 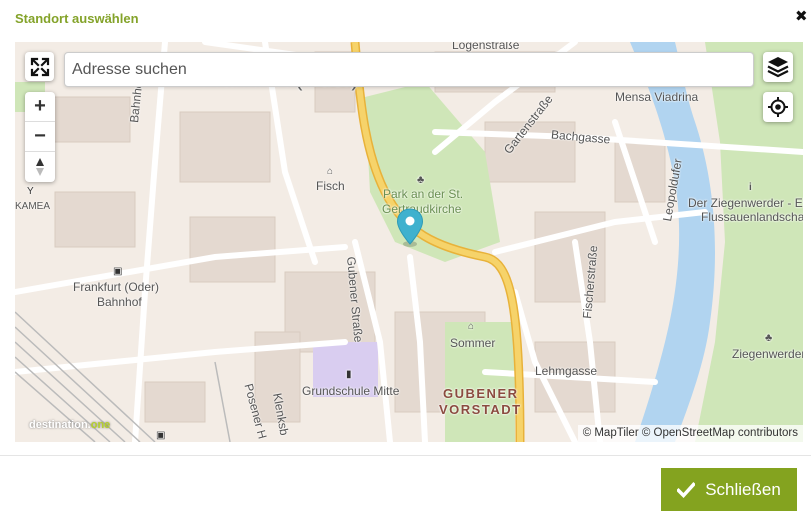 I want to click on layers-button, so click(x=778, y=67).